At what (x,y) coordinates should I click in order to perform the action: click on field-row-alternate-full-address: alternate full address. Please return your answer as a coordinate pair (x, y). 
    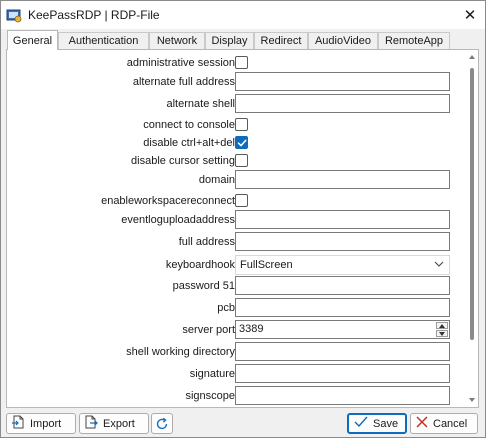
    Looking at the image, I should click on (232, 82).